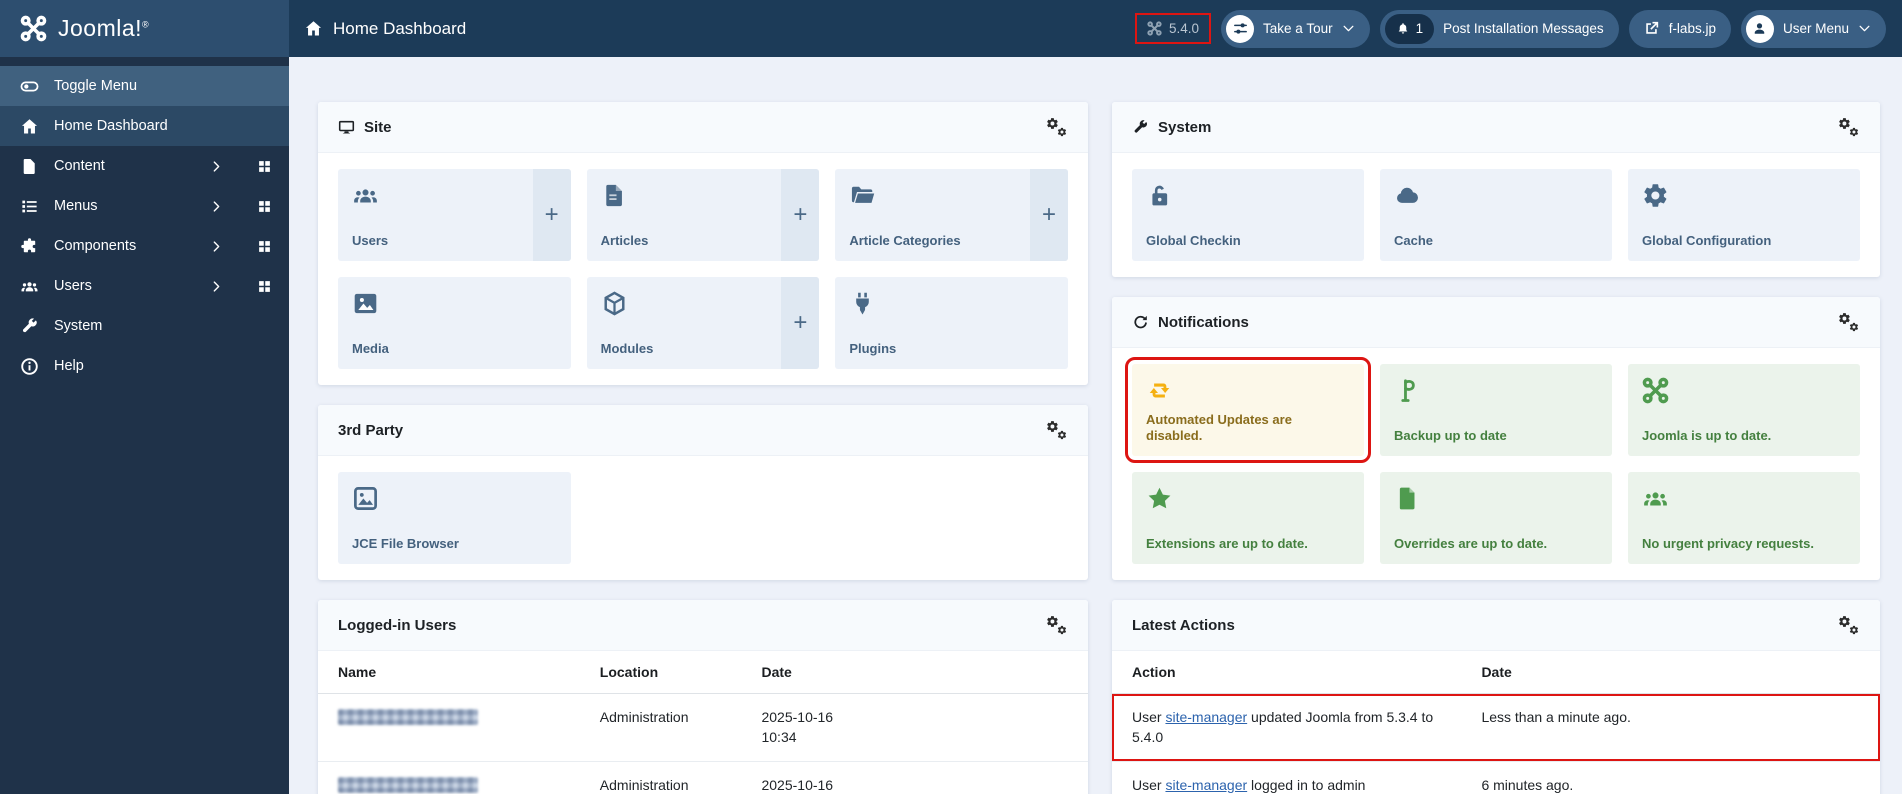  Describe the element at coordinates (800, 215) in the screenshot. I see `add-article-button: +` at that location.